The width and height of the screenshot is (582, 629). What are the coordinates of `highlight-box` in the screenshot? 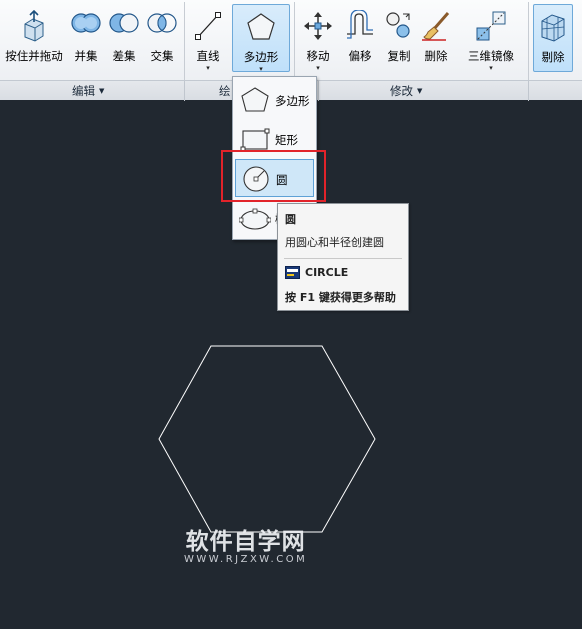 It's located at (273, 176).